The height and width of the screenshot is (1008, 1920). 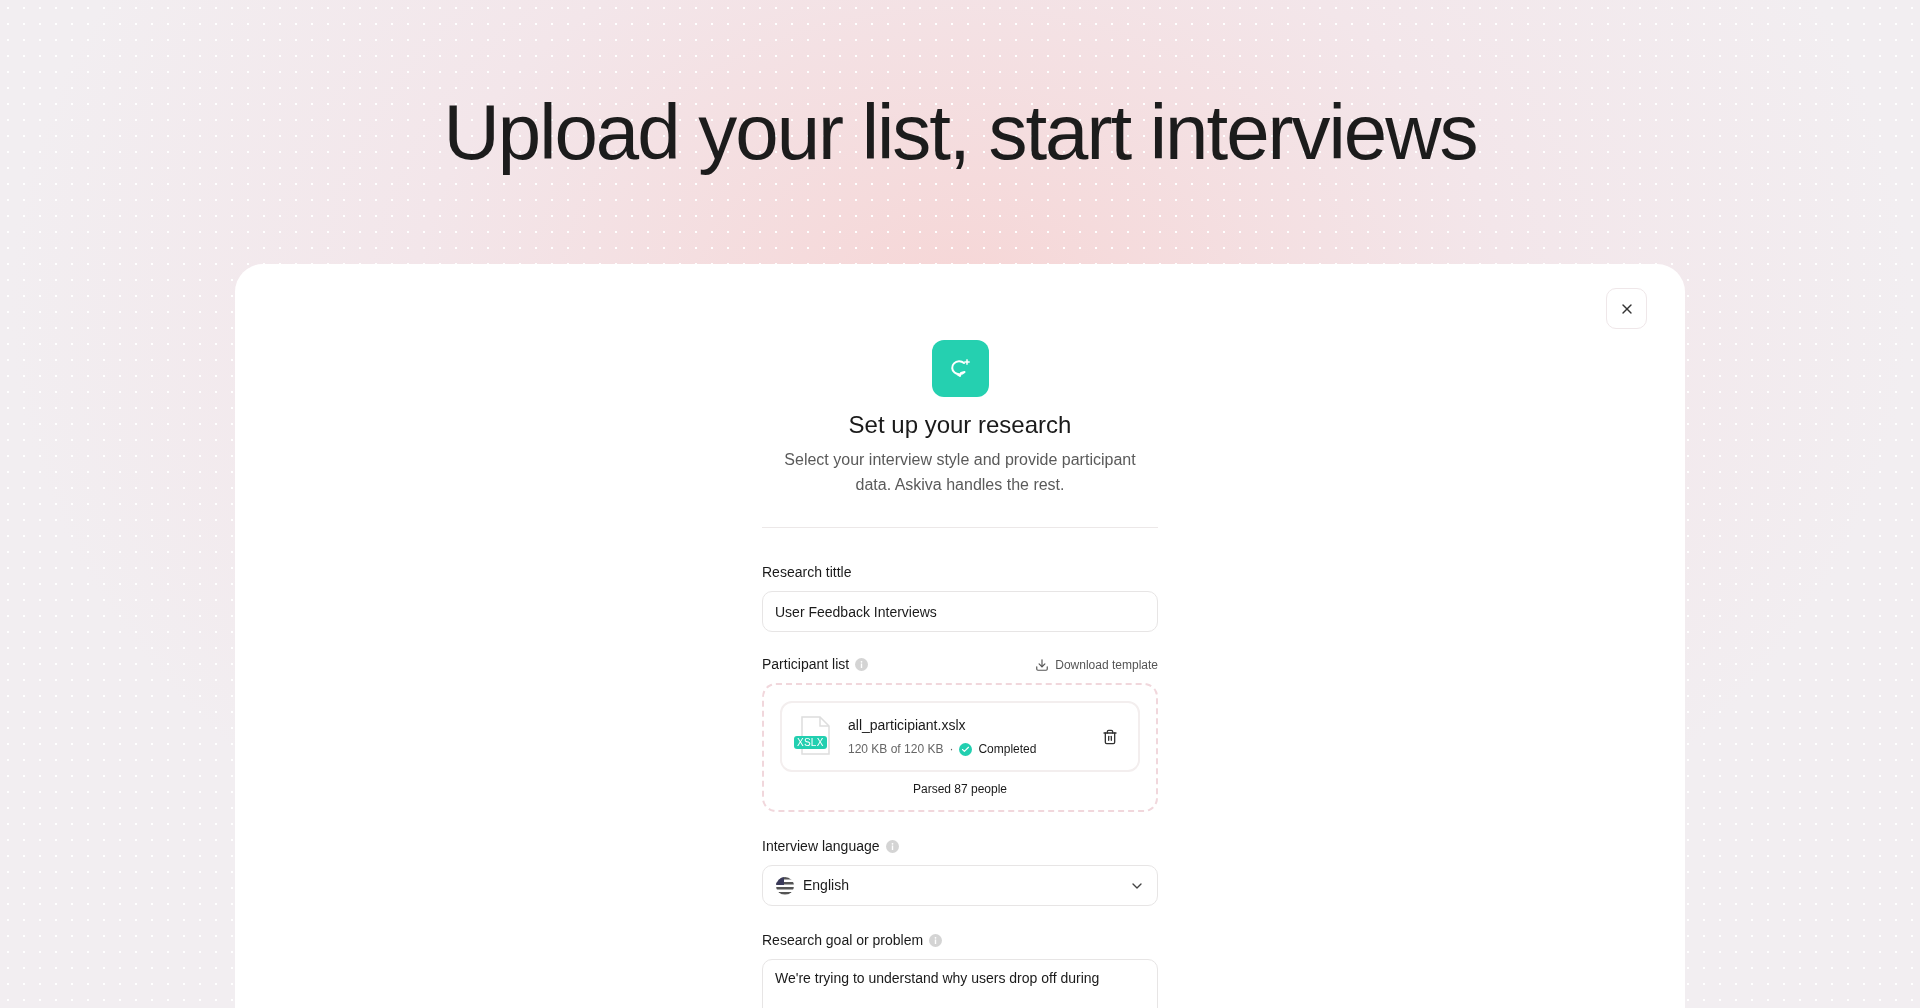 I want to click on check-icon, so click(x=966, y=749).